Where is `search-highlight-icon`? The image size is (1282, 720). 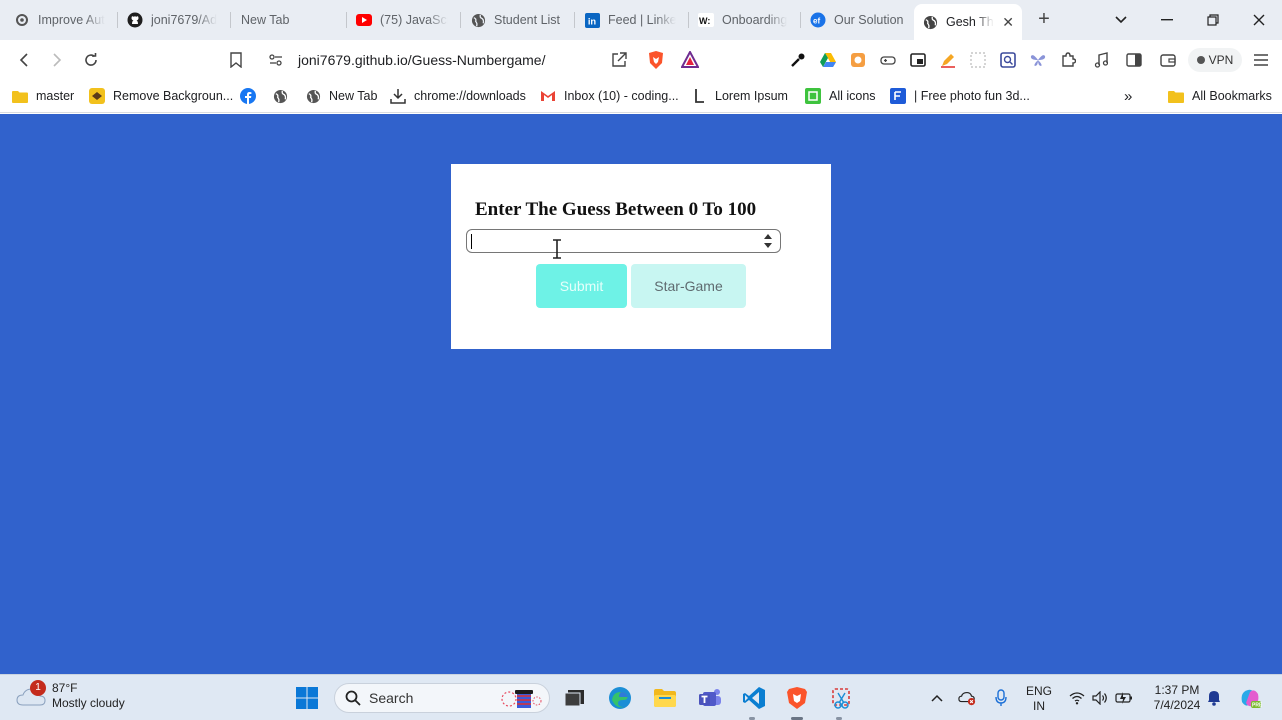 search-highlight-icon is located at coordinates (521, 699).